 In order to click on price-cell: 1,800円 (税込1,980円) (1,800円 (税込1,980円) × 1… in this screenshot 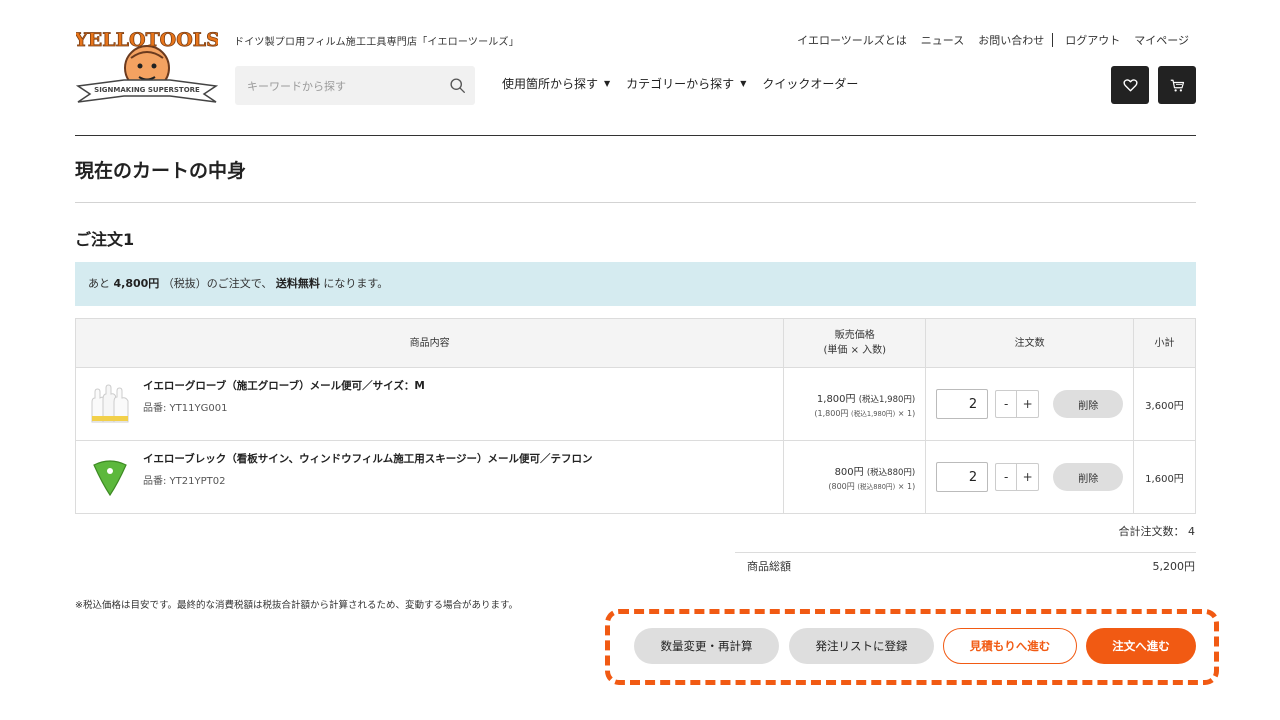, I will do `click(855, 404)`.